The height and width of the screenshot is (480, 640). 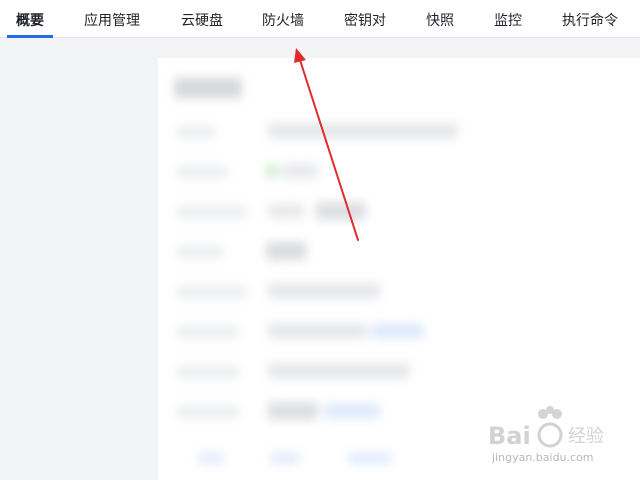 What do you see at coordinates (30, 19) in the screenshot?
I see `tab-overview: 概要` at bounding box center [30, 19].